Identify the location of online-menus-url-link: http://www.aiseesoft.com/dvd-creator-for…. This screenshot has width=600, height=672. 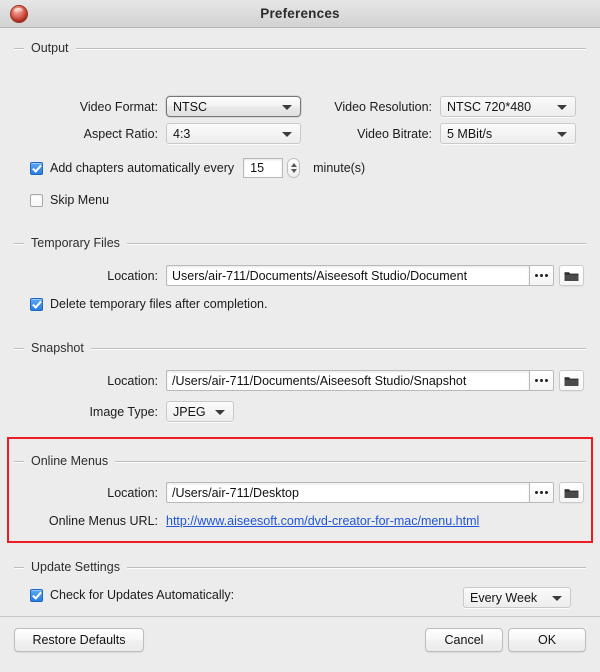
(322, 521).